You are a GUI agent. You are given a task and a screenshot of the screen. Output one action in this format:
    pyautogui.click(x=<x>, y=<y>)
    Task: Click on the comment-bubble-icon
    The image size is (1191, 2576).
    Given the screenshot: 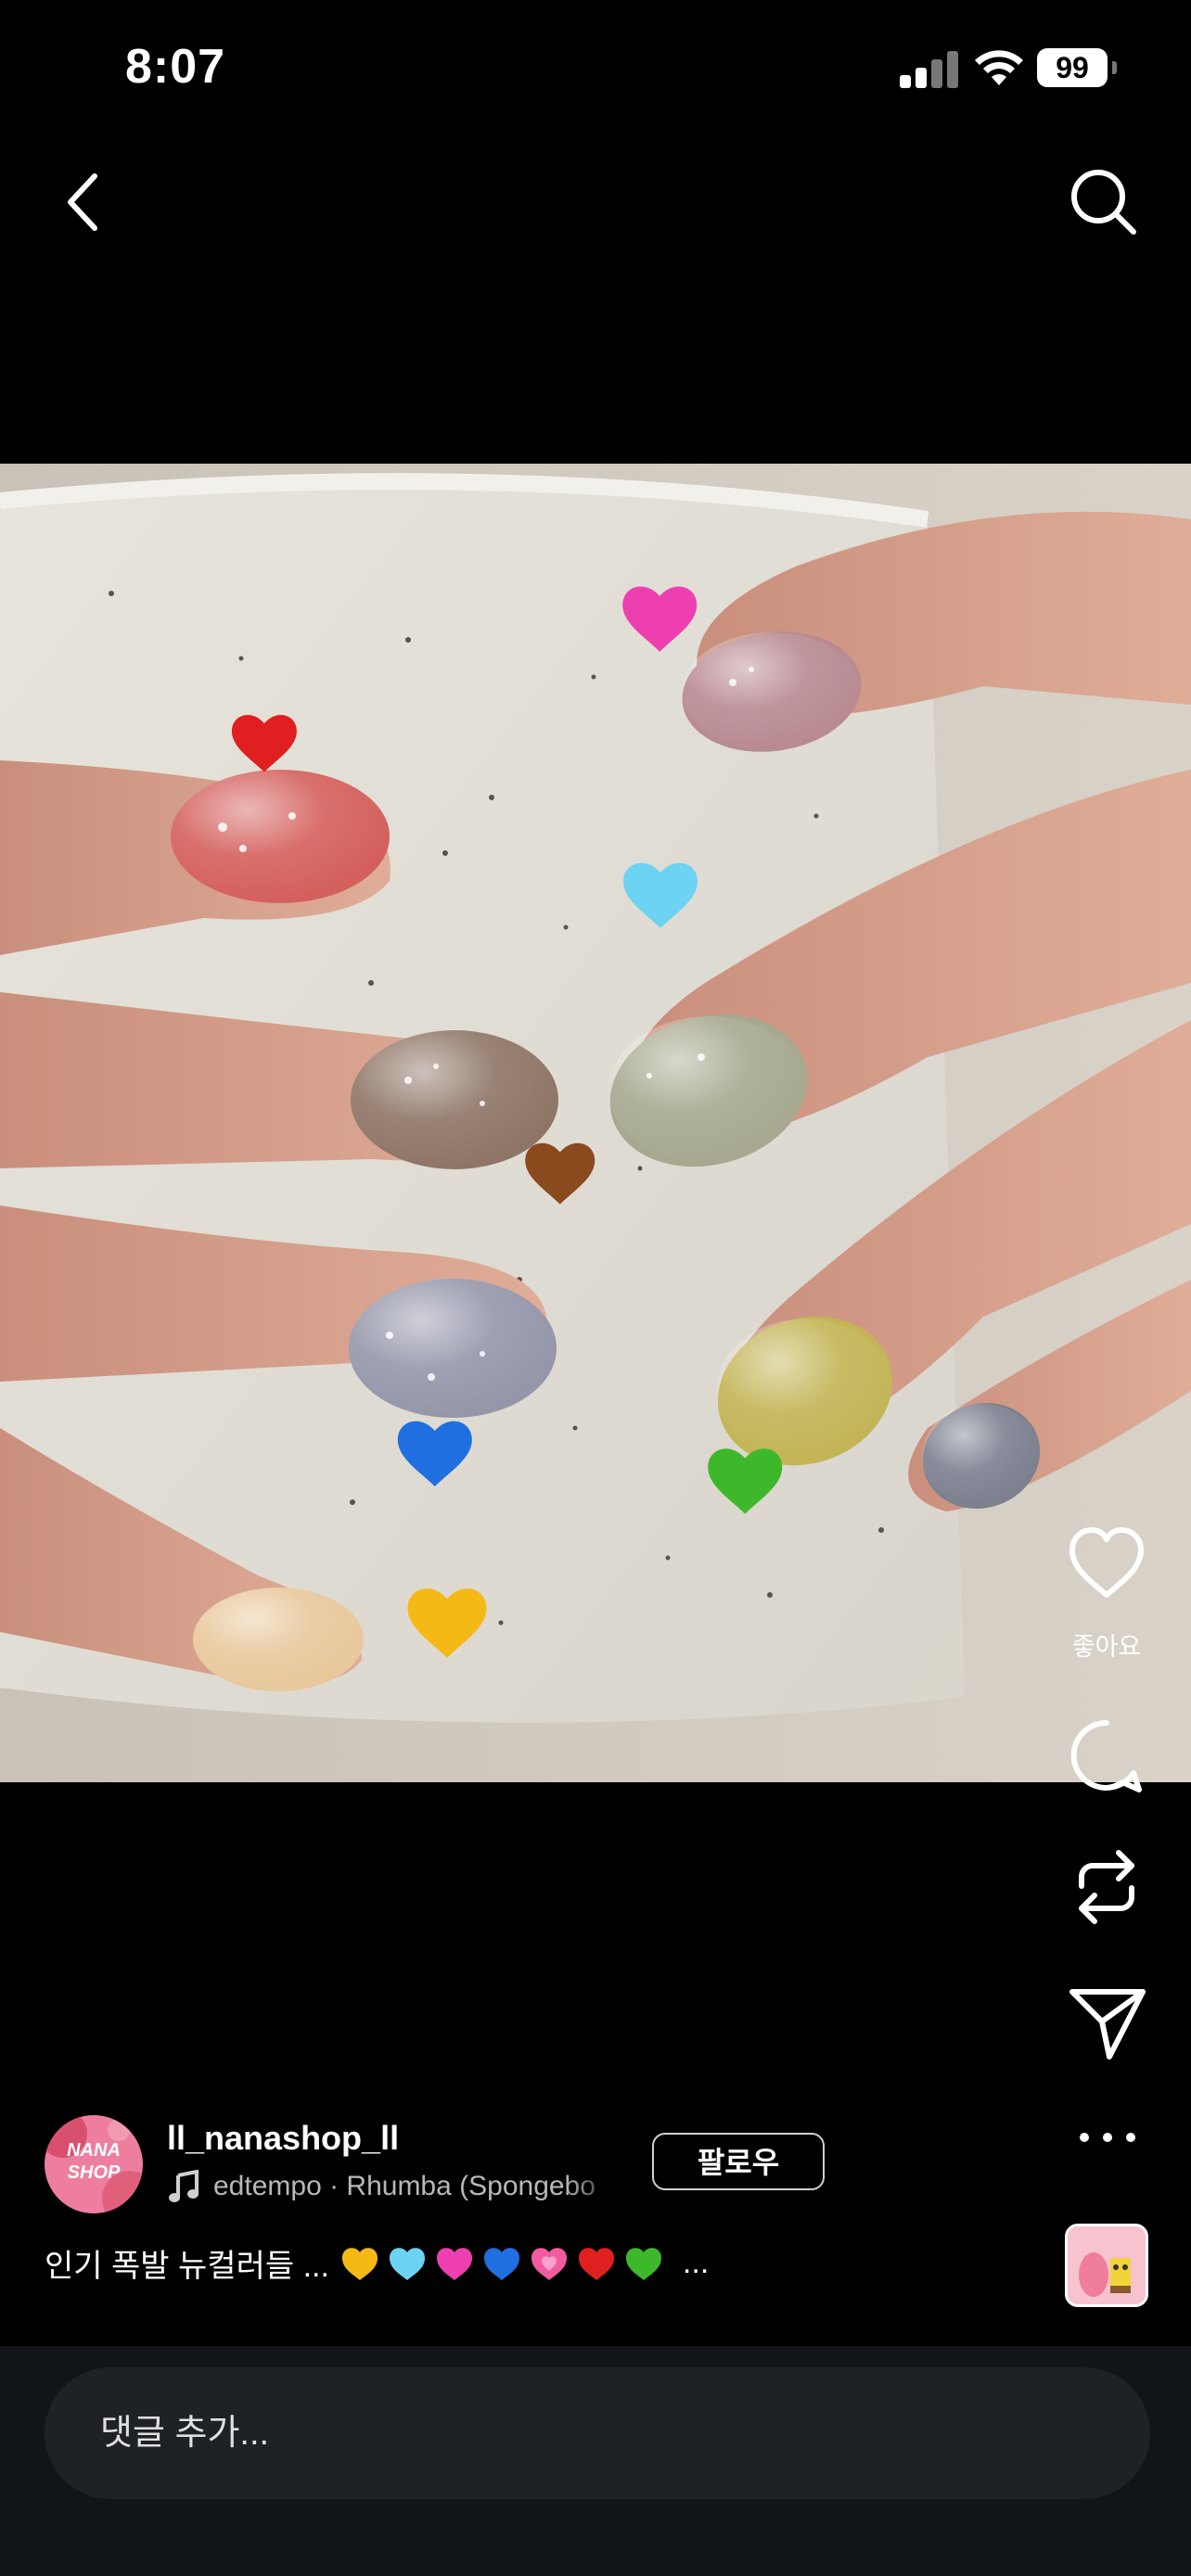 What is the action you would take?
    pyautogui.click(x=1106, y=1755)
    